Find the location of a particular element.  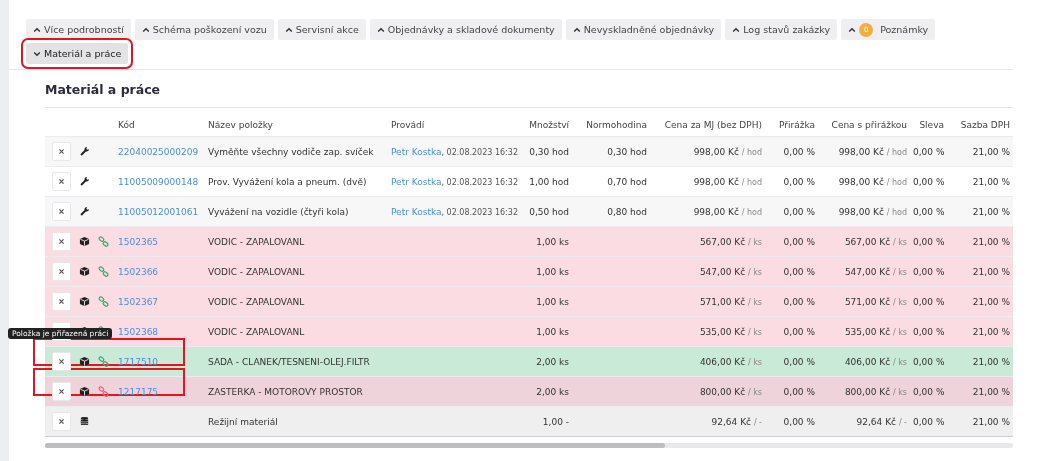

section-title: Materiál a práce is located at coordinates (103, 89).